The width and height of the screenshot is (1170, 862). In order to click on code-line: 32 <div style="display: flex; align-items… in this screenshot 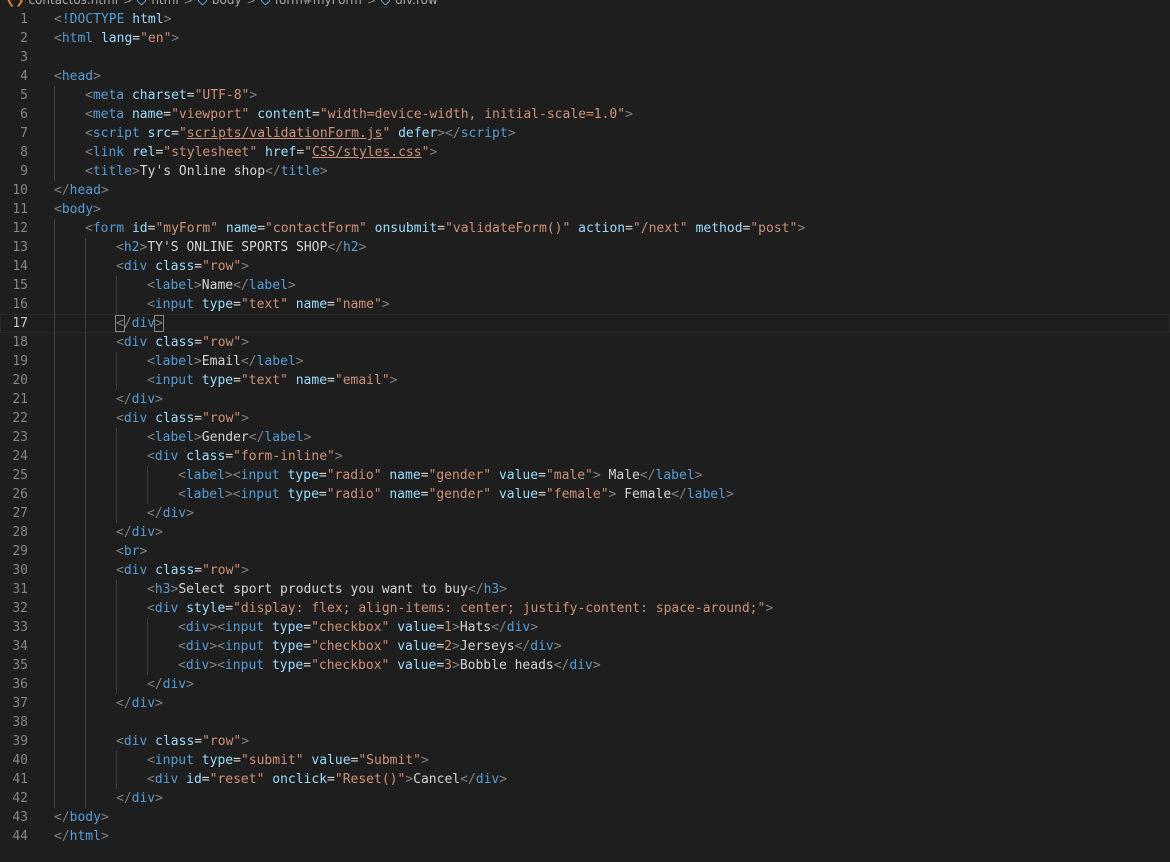, I will do `click(585, 608)`.